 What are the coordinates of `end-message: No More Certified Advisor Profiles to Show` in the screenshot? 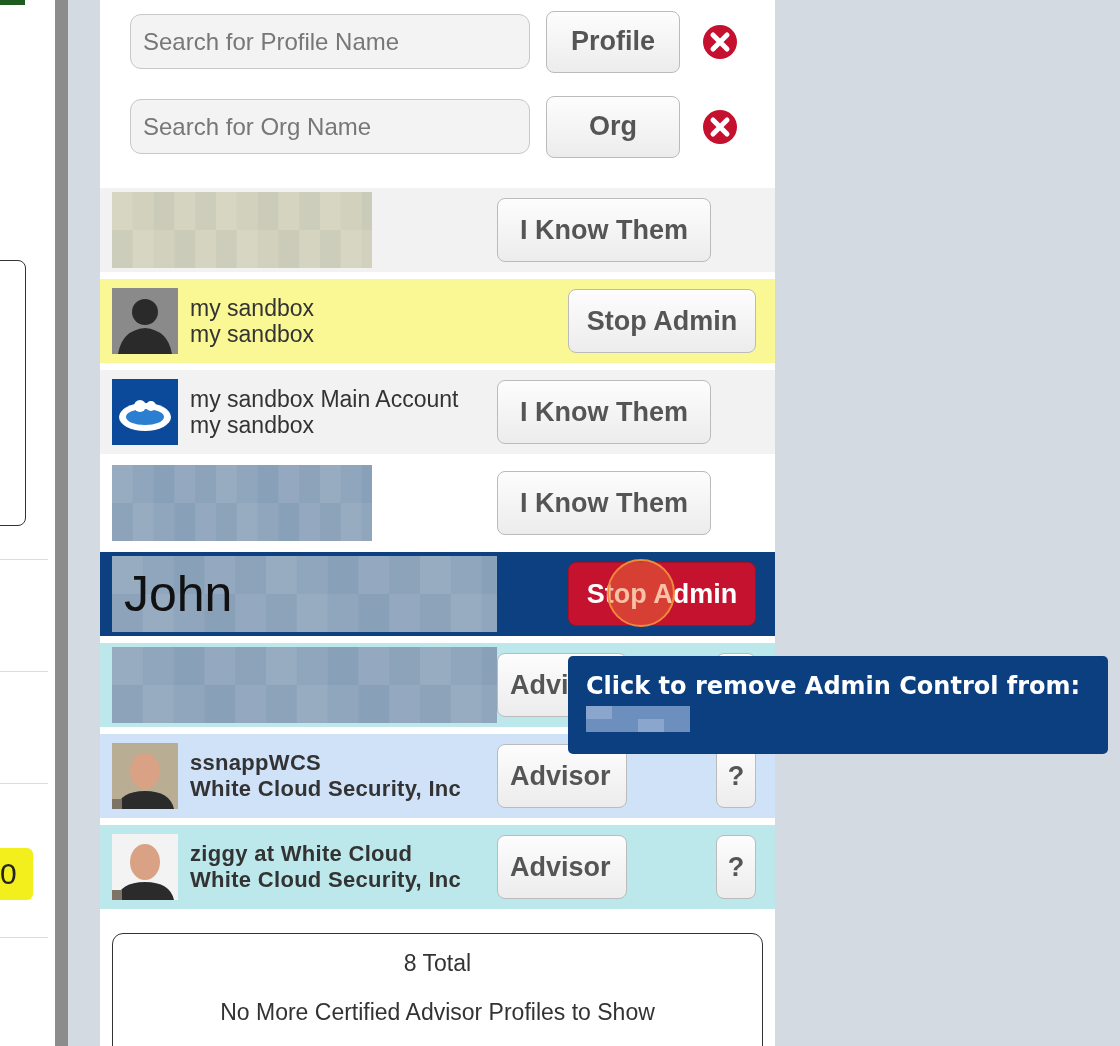 It's located at (437, 1012).